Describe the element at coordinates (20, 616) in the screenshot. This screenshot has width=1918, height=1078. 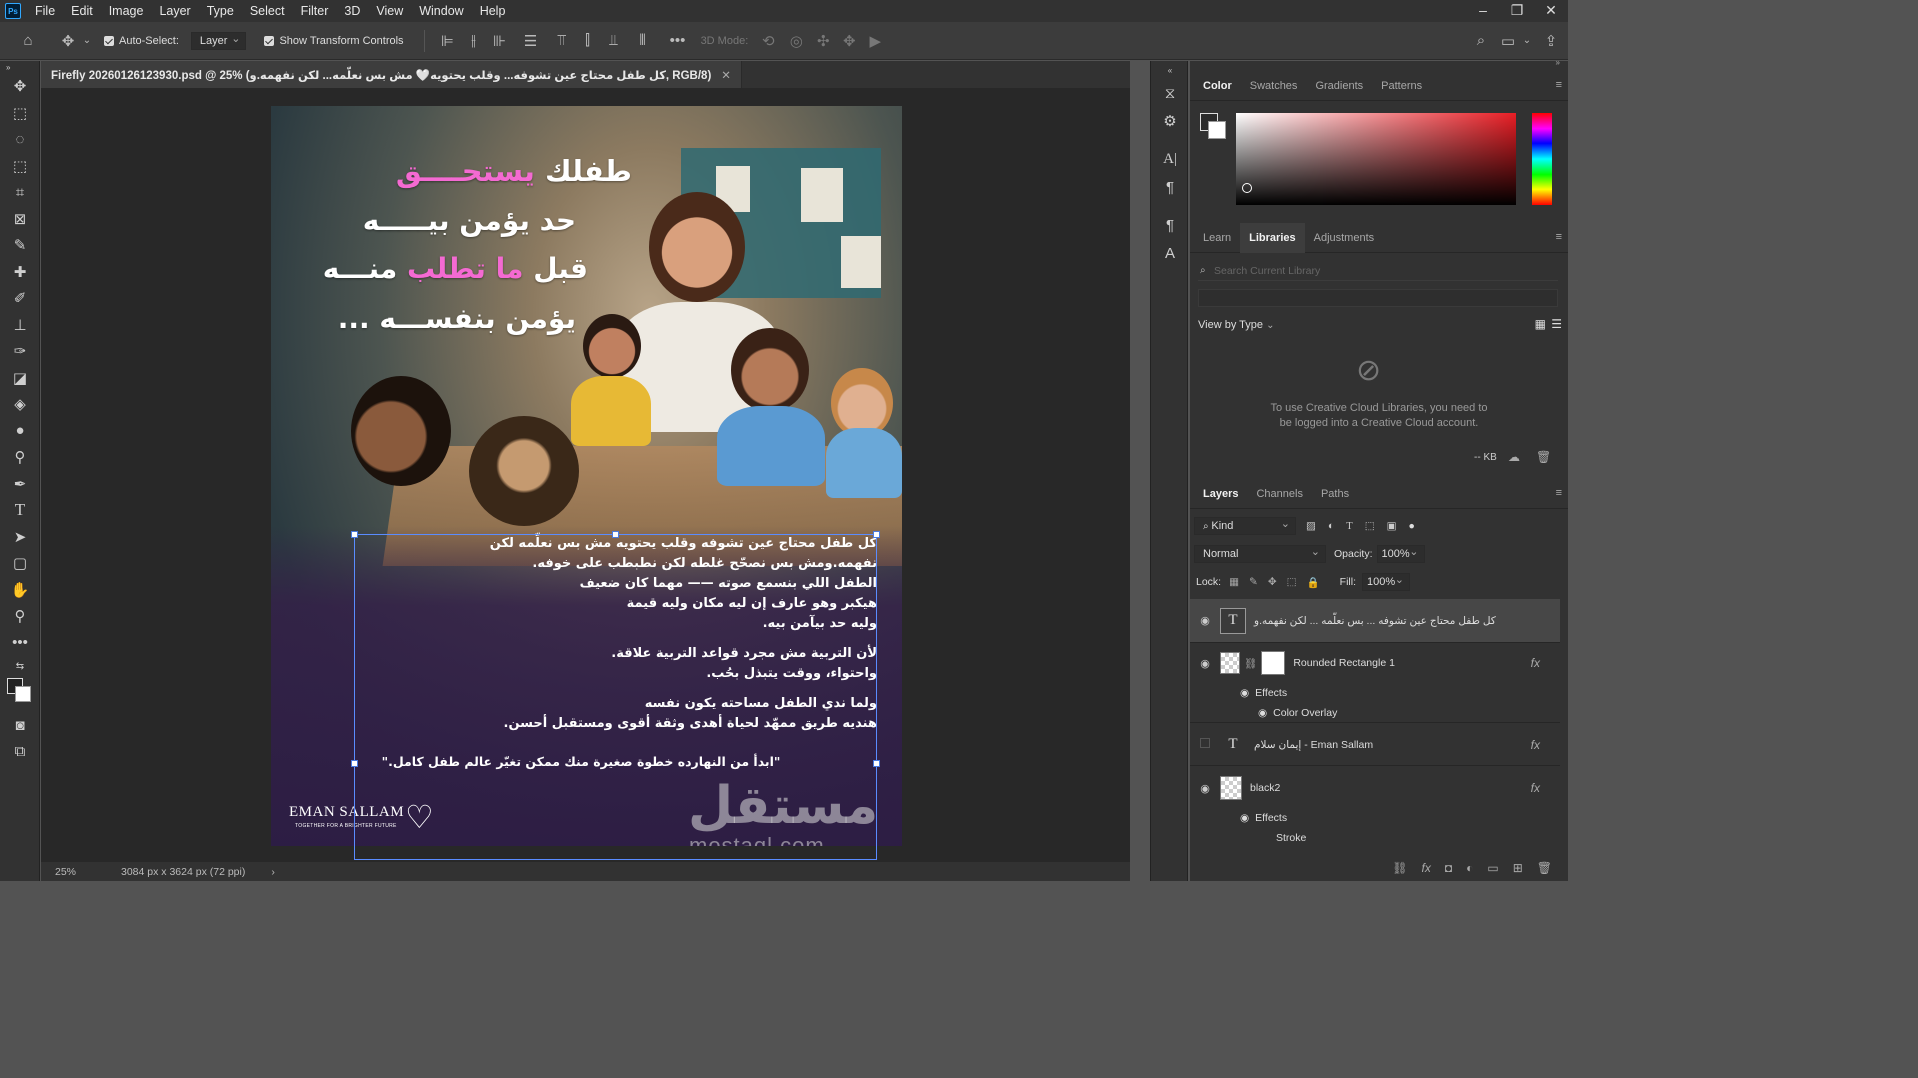
I see `zoom-tool-icon: ⚲` at that location.